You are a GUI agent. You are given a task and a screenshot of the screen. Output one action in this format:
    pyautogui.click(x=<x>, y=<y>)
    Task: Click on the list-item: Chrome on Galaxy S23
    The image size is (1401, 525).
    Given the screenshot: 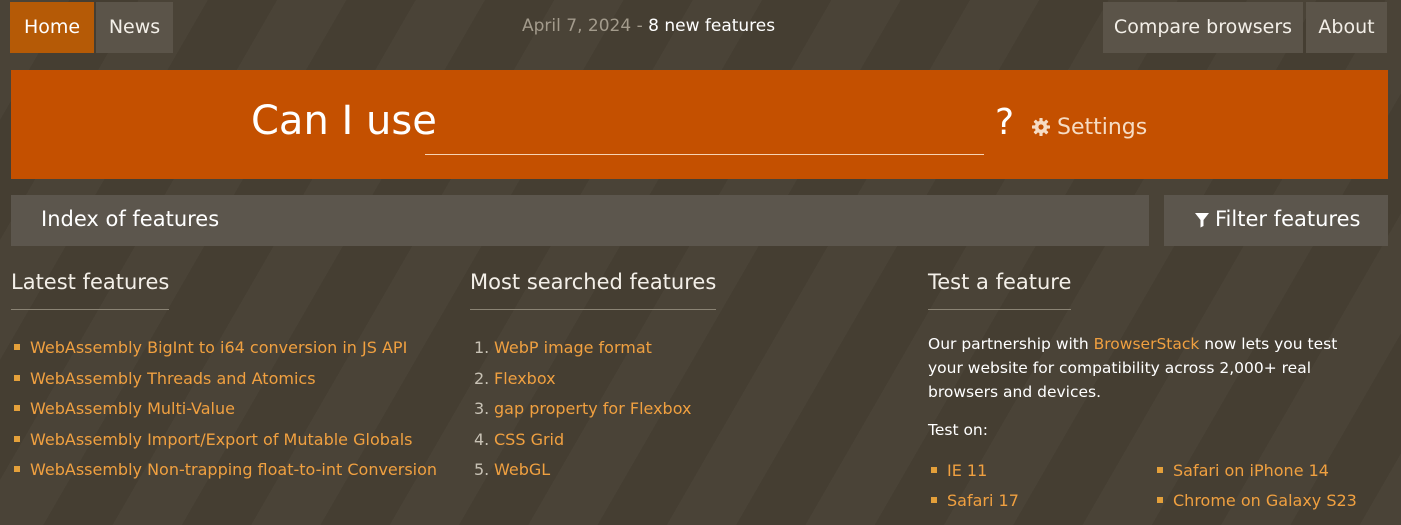 What is the action you would take?
    pyautogui.click(x=1255, y=500)
    